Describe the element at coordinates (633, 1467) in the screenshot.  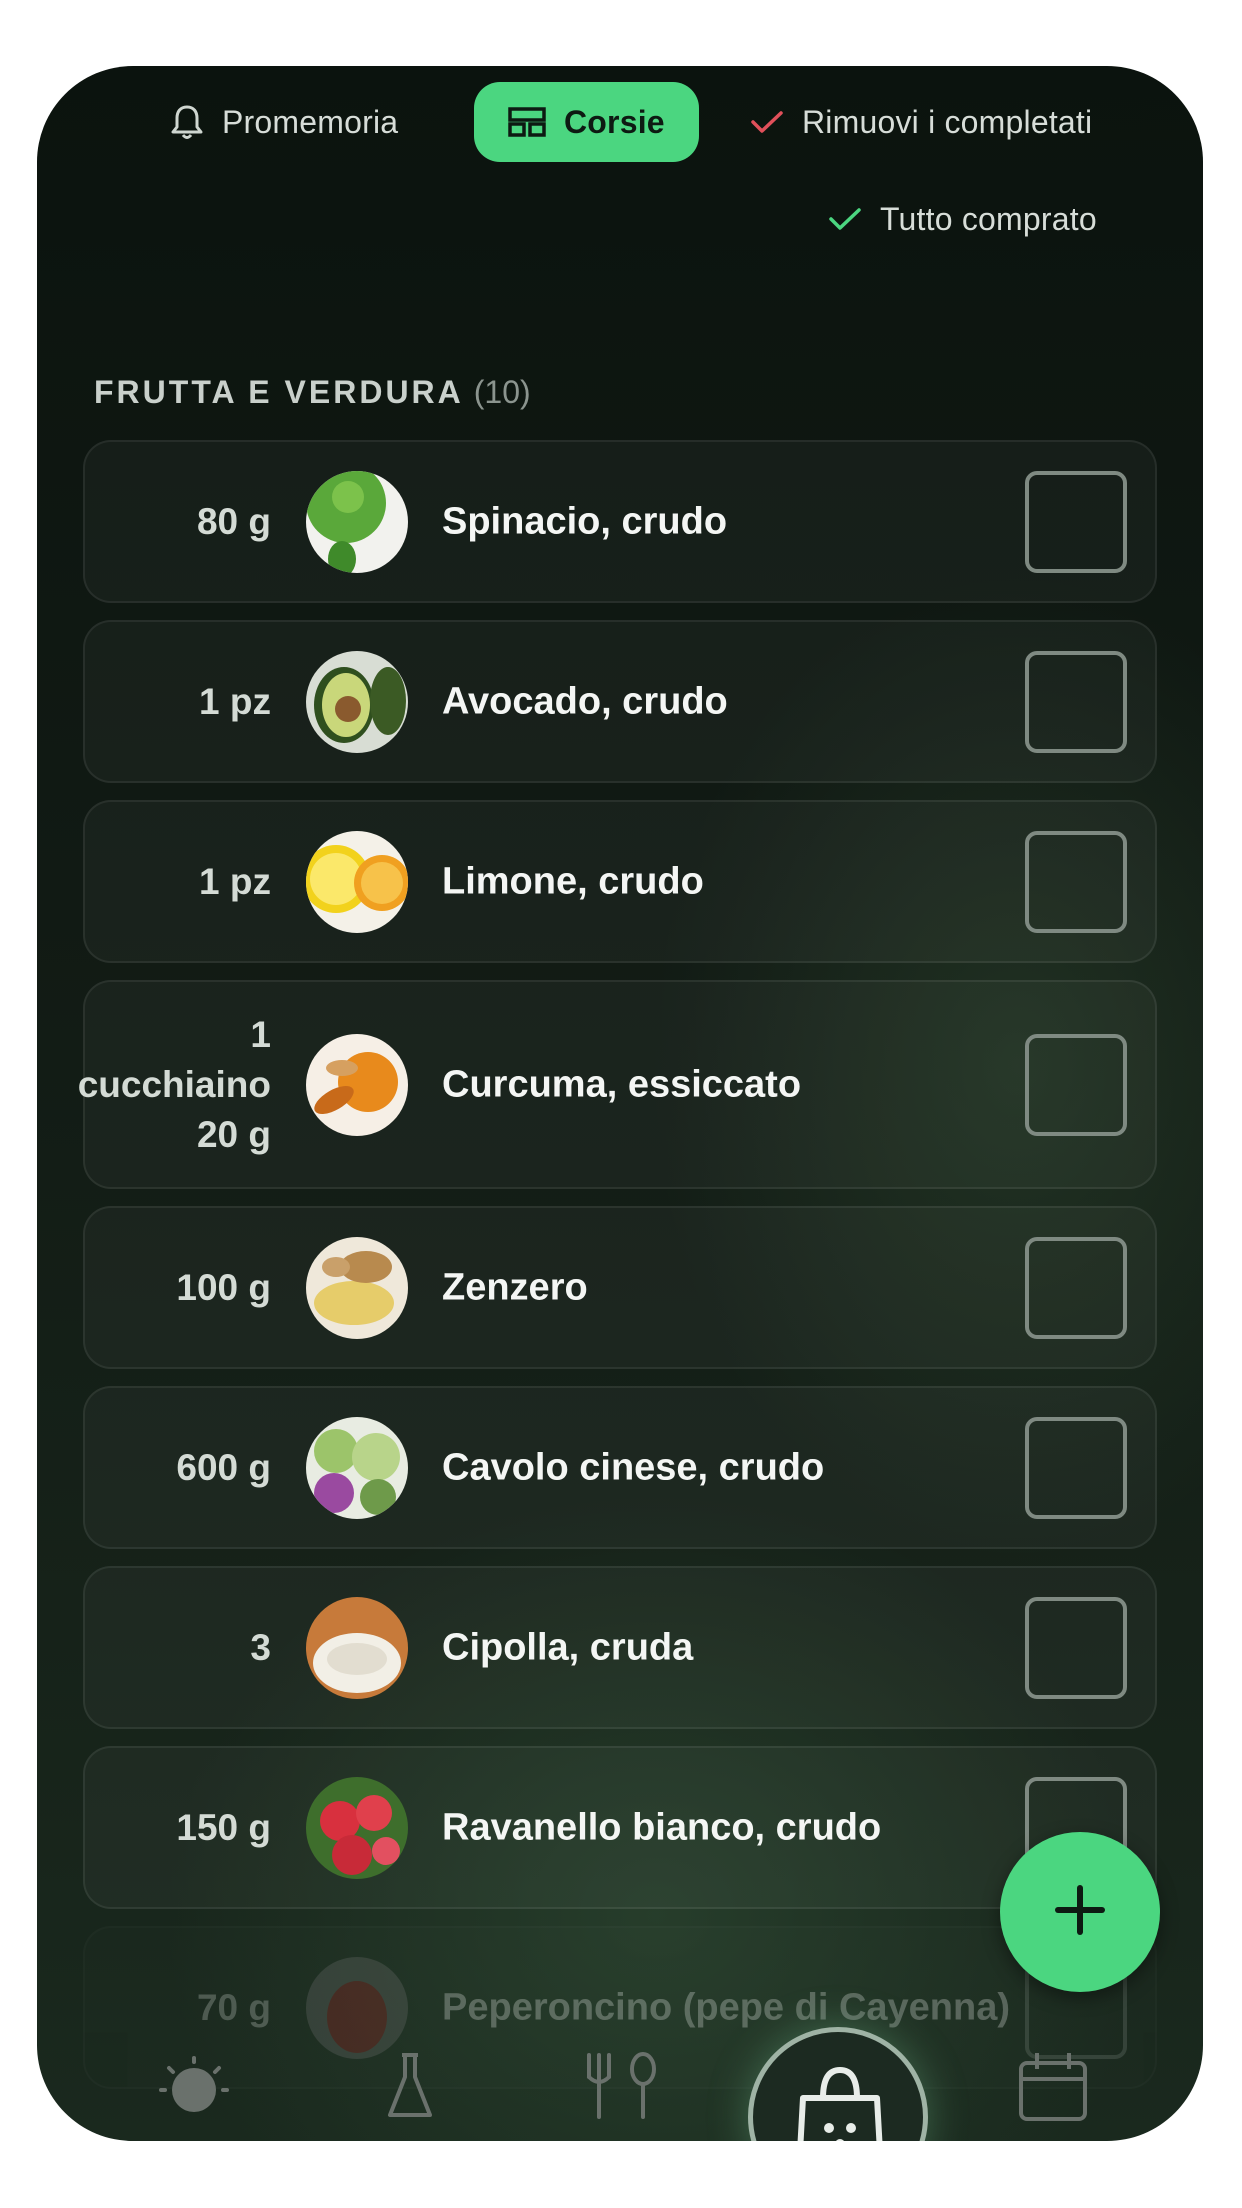
I see `item-name: Cavolo cinese, crudo` at that location.